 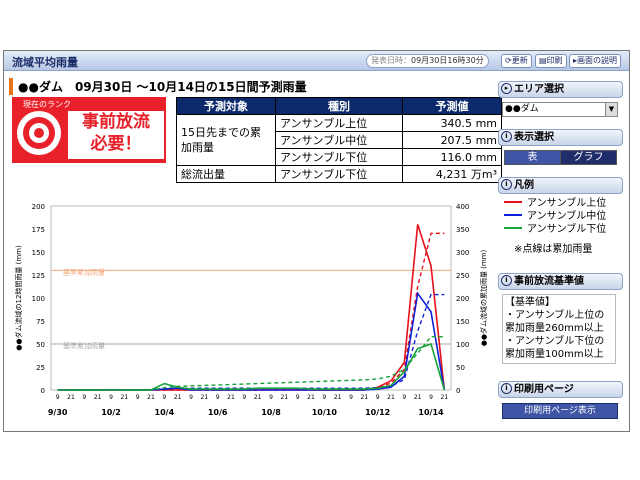 I want to click on value-cell: 340.5 mm, so click(x=452, y=123).